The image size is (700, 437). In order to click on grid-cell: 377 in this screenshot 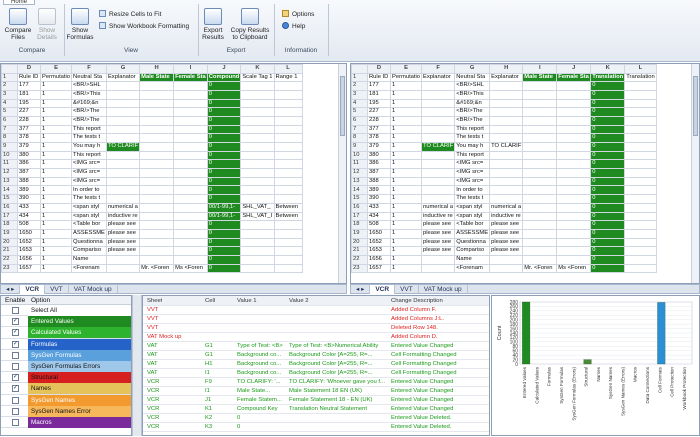, I will do `click(379, 129)`.